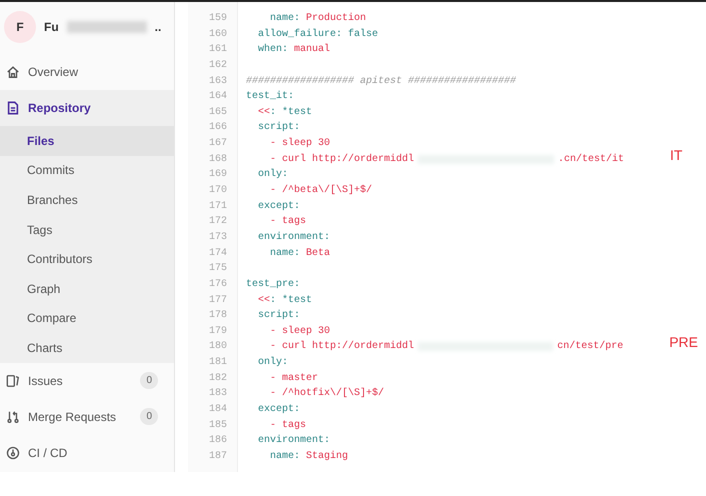 The height and width of the screenshot is (496, 706). I want to click on project-name-ellipsis: .., so click(158, 27).